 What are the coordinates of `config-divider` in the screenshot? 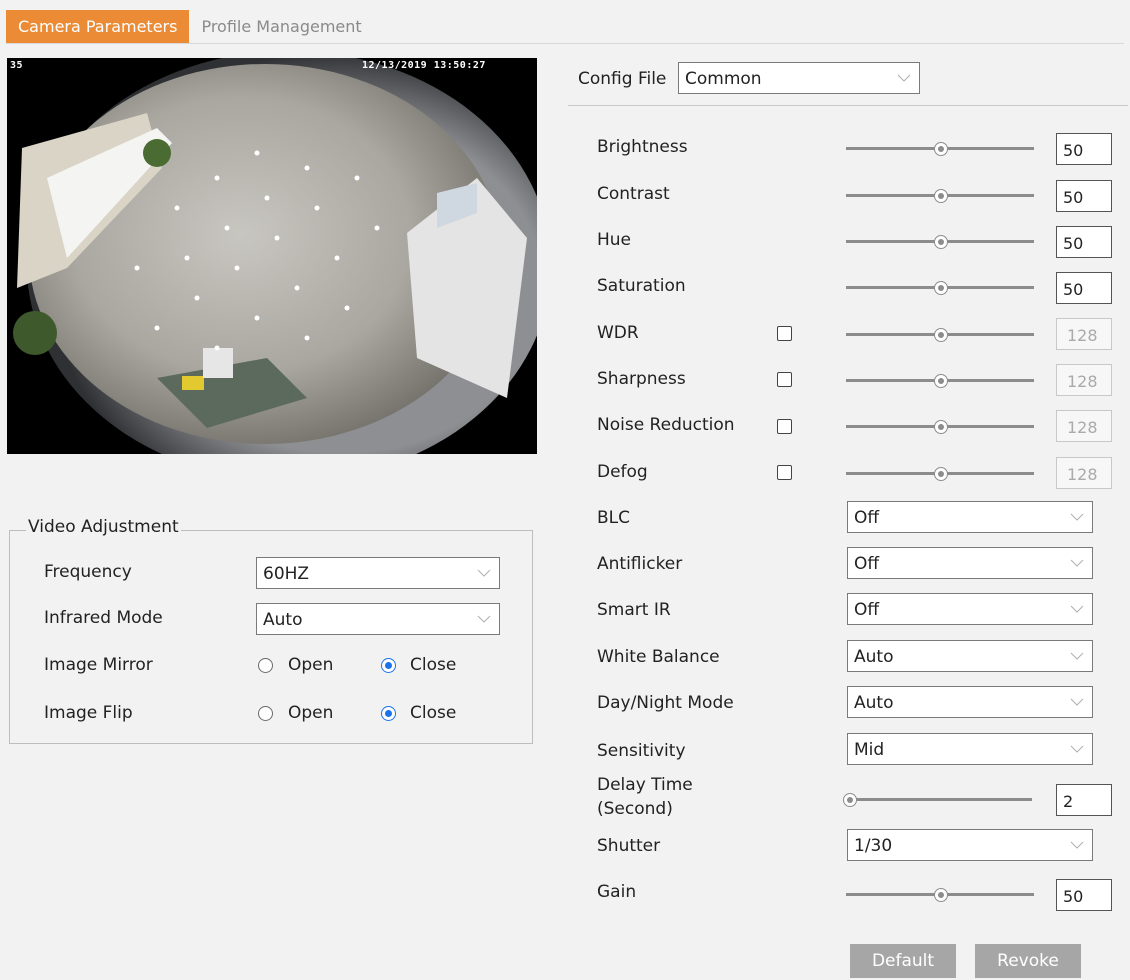 It's located at (848, 105).